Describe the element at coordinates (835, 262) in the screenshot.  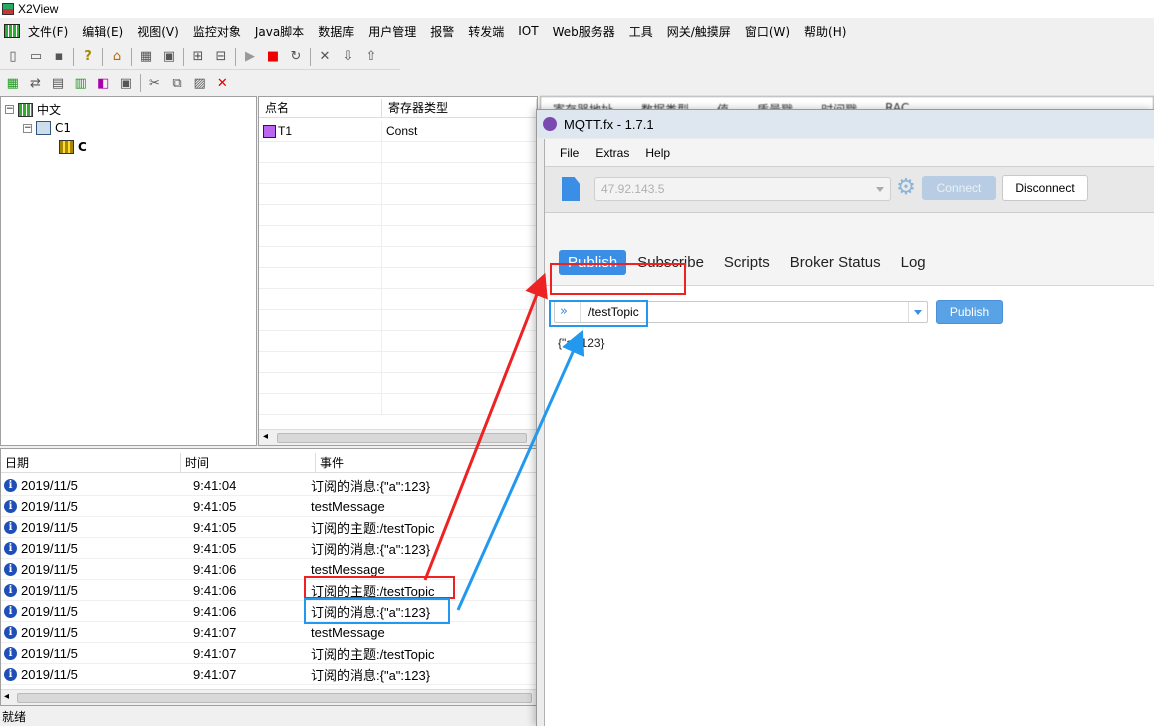
I see `tab-broker-status: Broker Status` at that location.